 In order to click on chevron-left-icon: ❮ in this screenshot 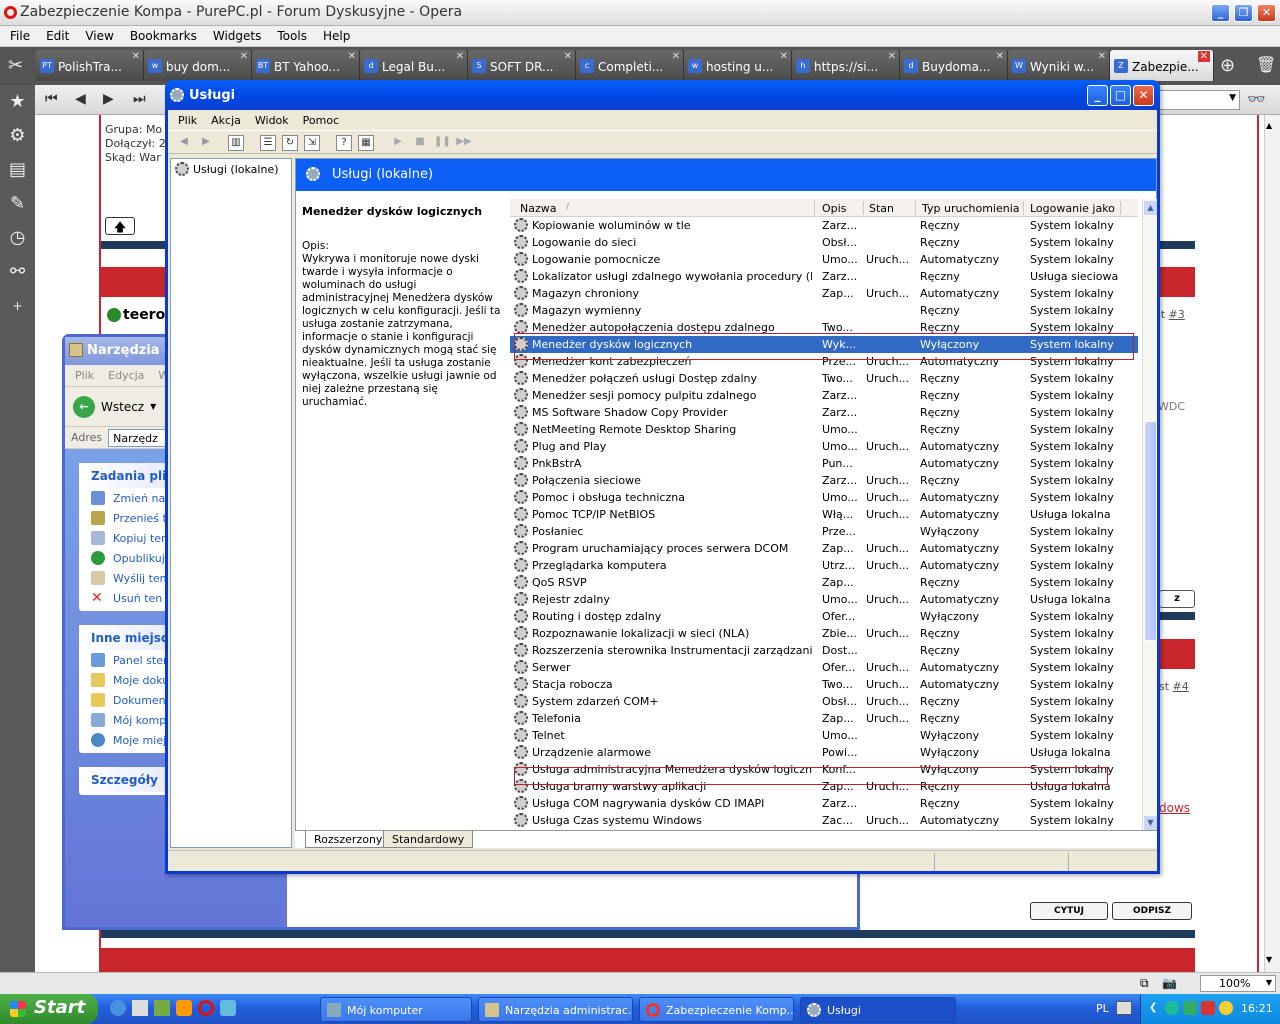, I will do `click(1153, 1007)`.